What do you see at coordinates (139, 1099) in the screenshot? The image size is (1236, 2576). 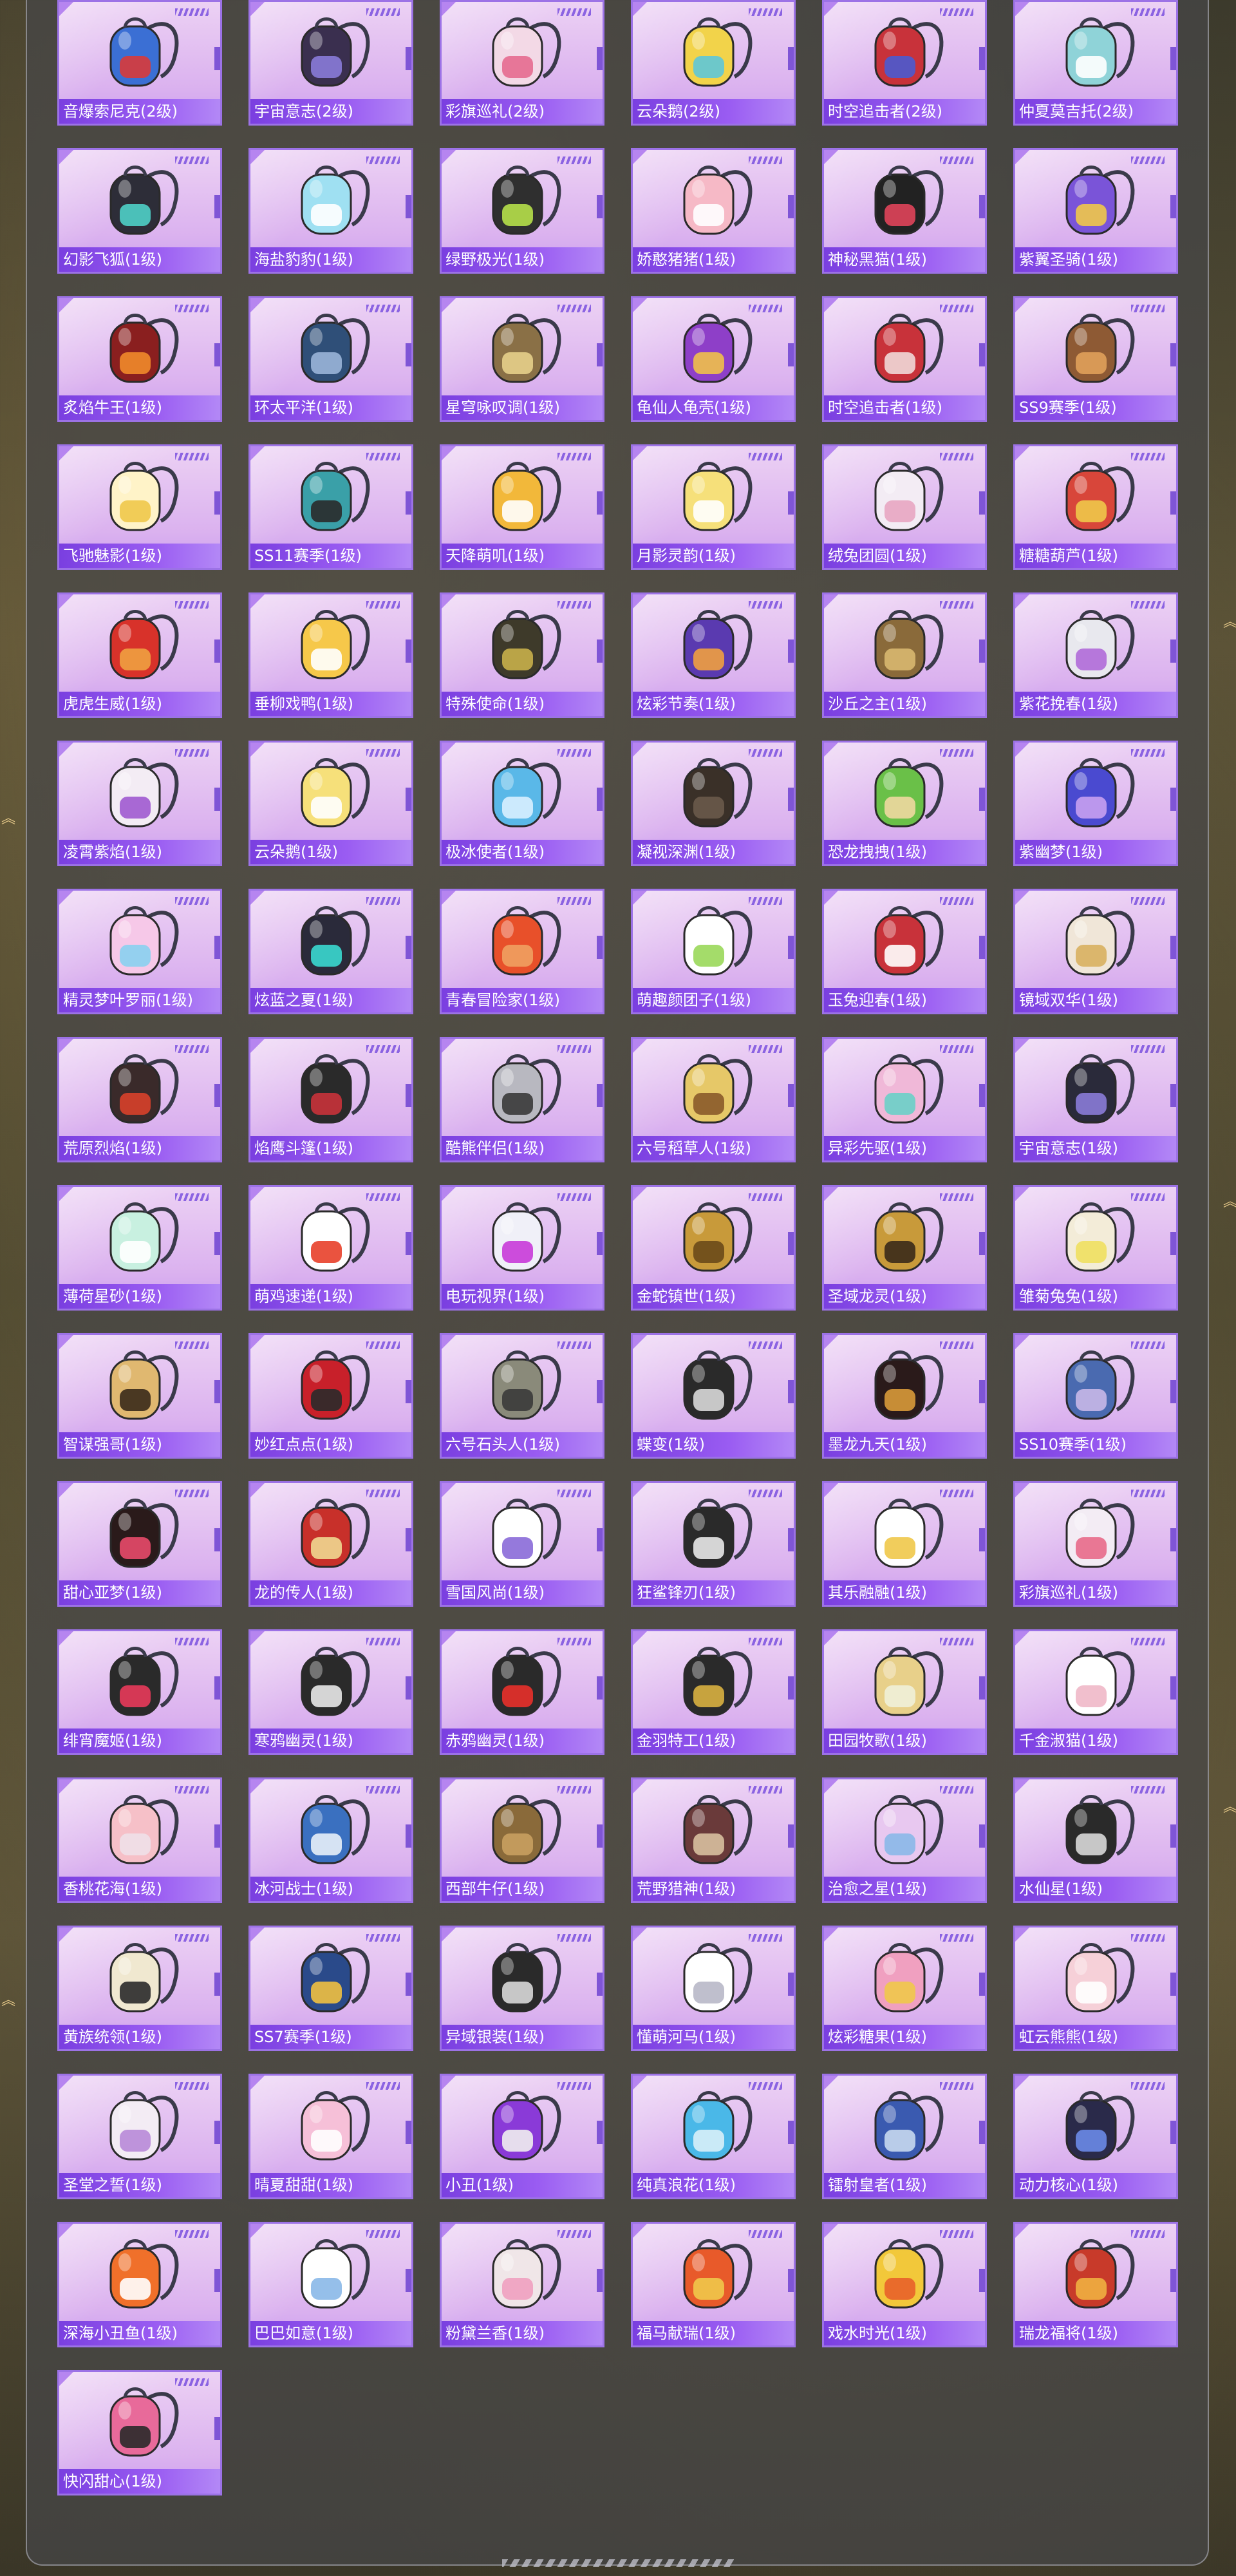 I see `backpack-card: 荒原烈焰(1级)` at bounding box center [139, 1099].